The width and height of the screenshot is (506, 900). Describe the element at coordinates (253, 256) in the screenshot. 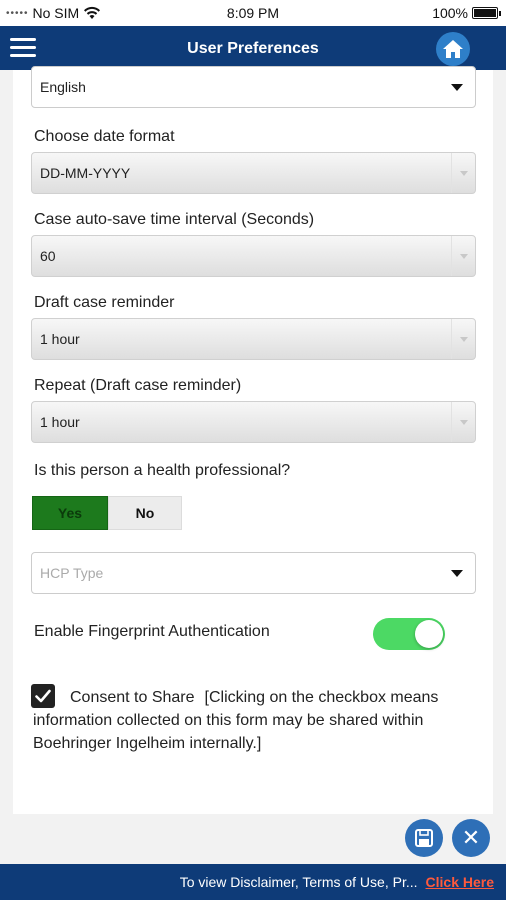

I see `autosave-select: 60` at that location.